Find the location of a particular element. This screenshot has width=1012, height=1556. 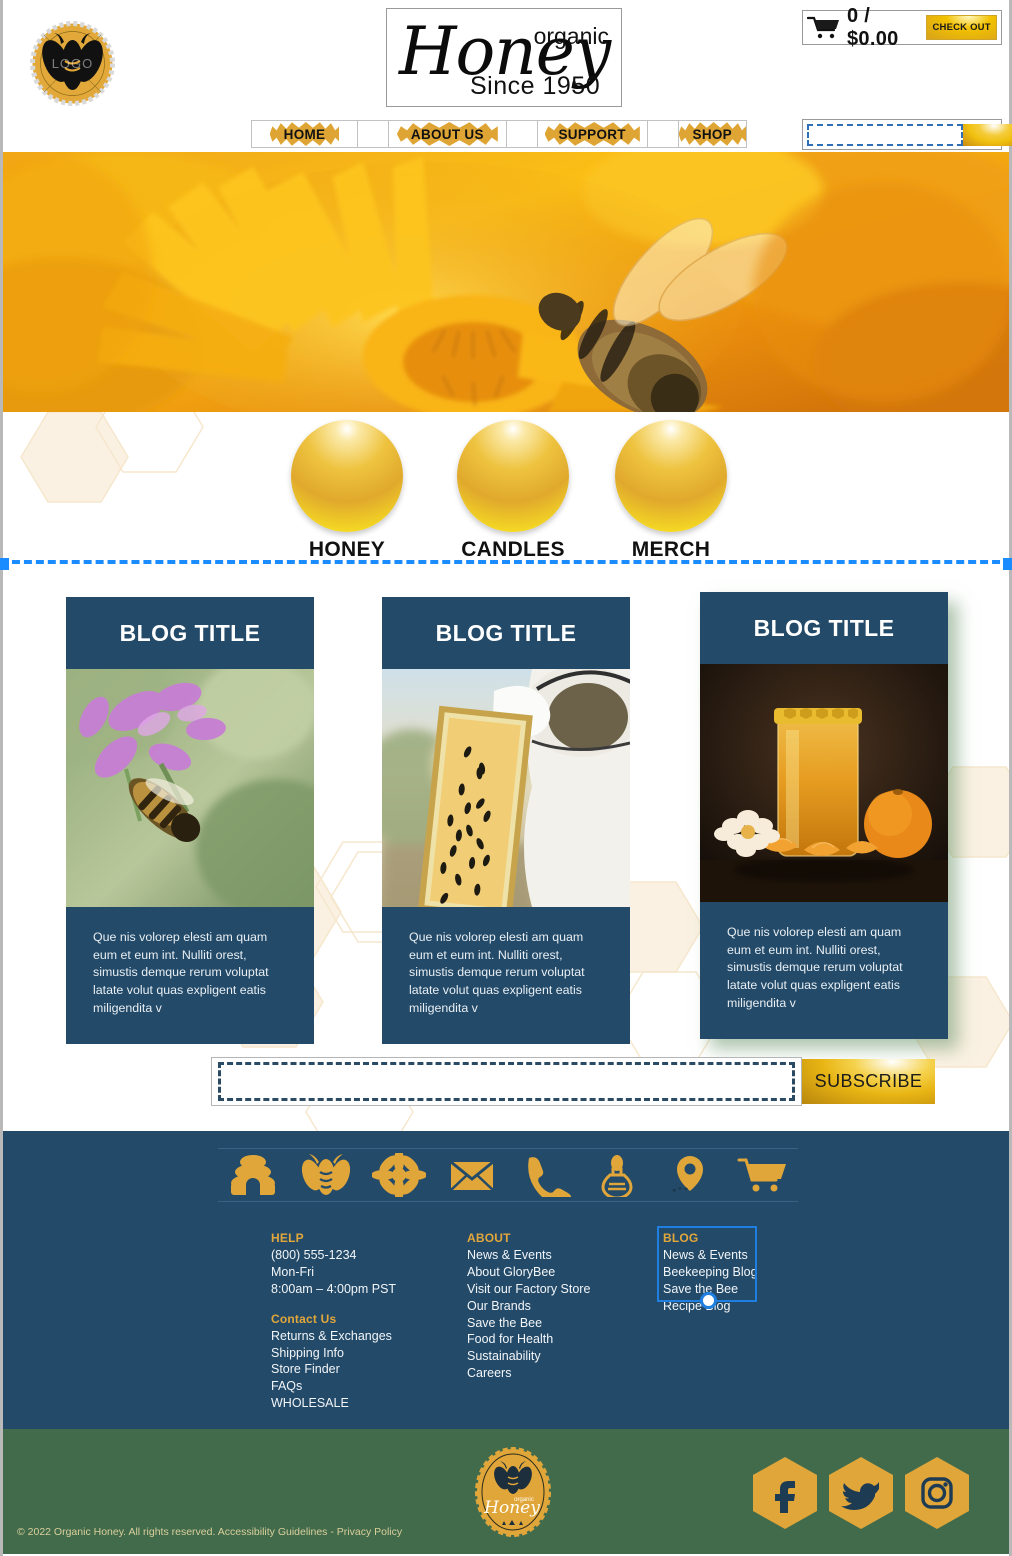

logo-bee-icon: LOGO is located at coordinates (72, 63).